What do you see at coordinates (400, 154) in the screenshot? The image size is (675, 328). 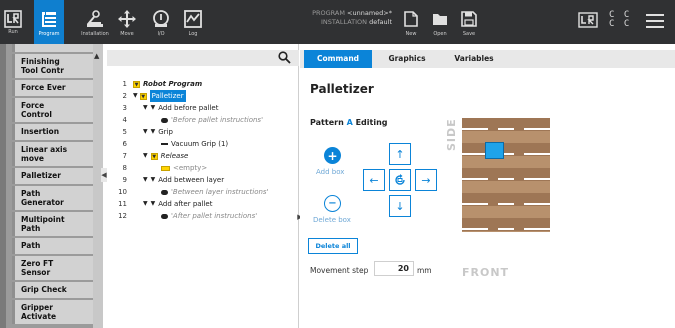 I see `move-up-button: ↑` at bounding box center [400, 154].